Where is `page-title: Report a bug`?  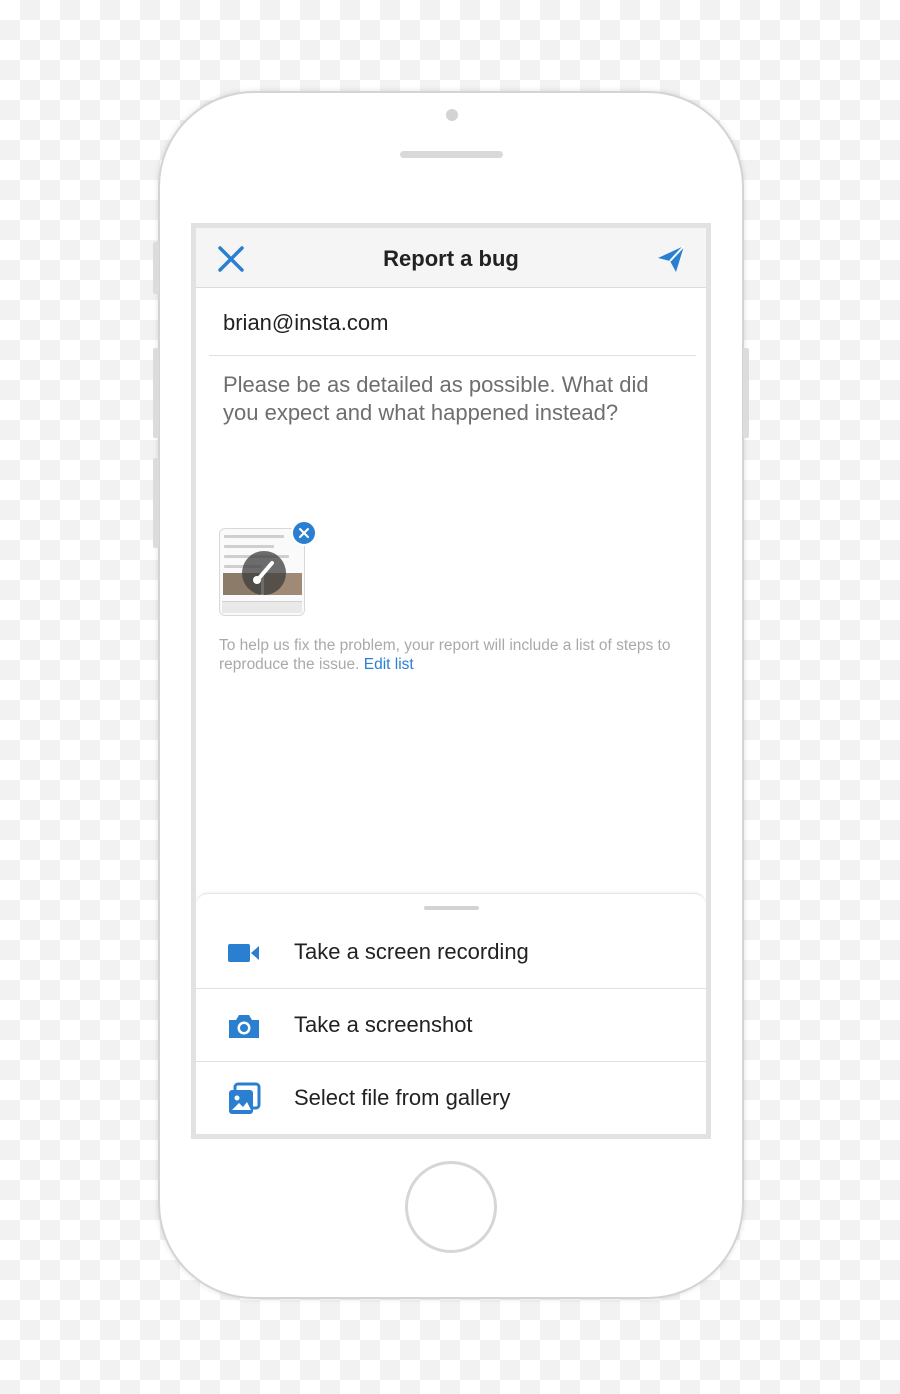 page-title: Report a bug is located at coordinates (451, 258).